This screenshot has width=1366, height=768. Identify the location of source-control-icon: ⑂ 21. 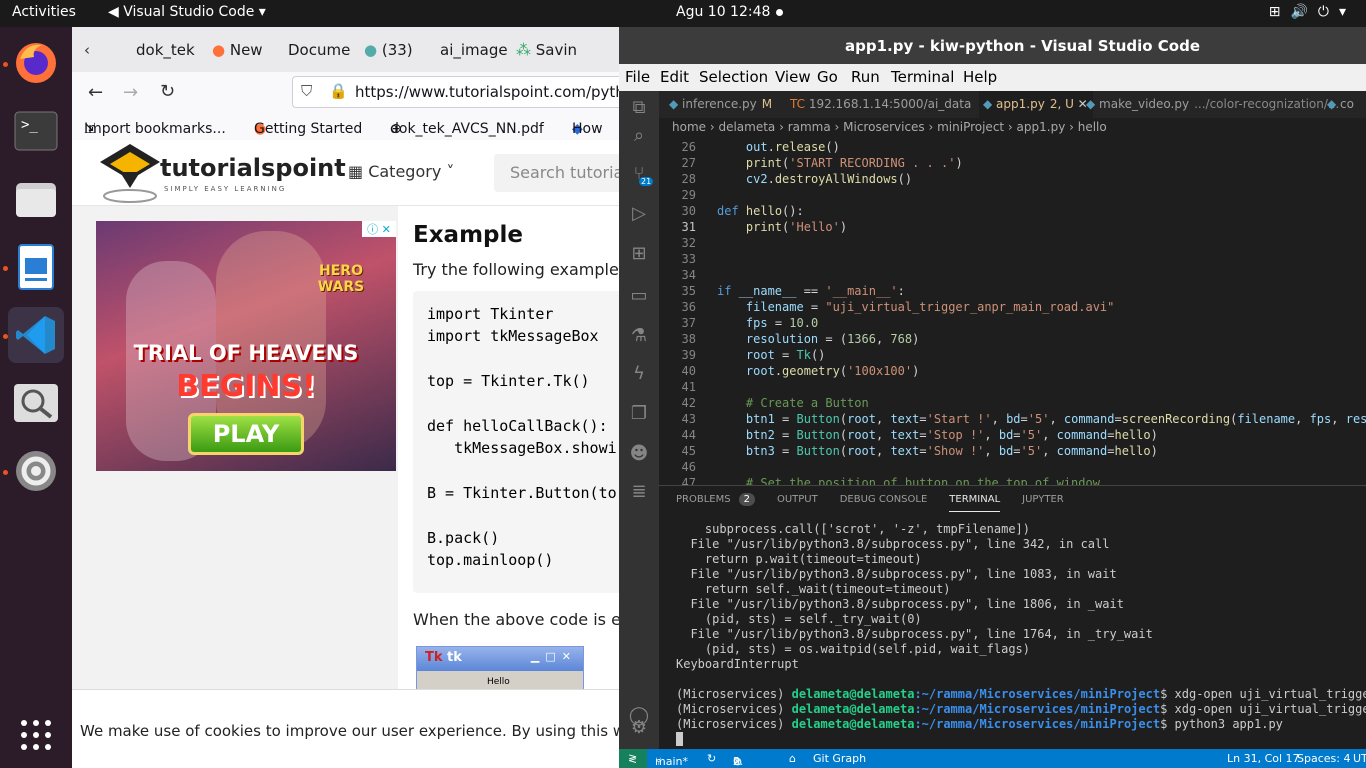
(640, 175).